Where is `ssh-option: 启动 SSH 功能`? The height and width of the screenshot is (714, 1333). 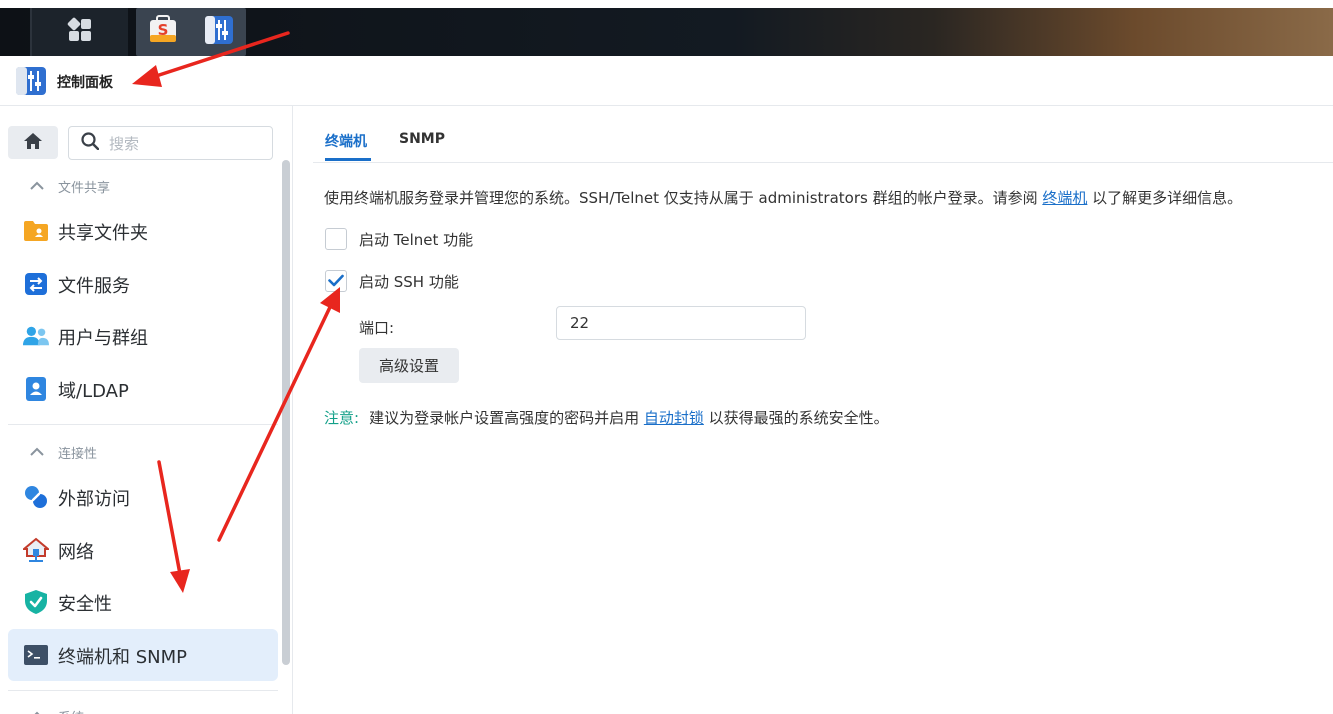 ssh-option: 启动 SSH 功能 is located at coordinates (392, 281).